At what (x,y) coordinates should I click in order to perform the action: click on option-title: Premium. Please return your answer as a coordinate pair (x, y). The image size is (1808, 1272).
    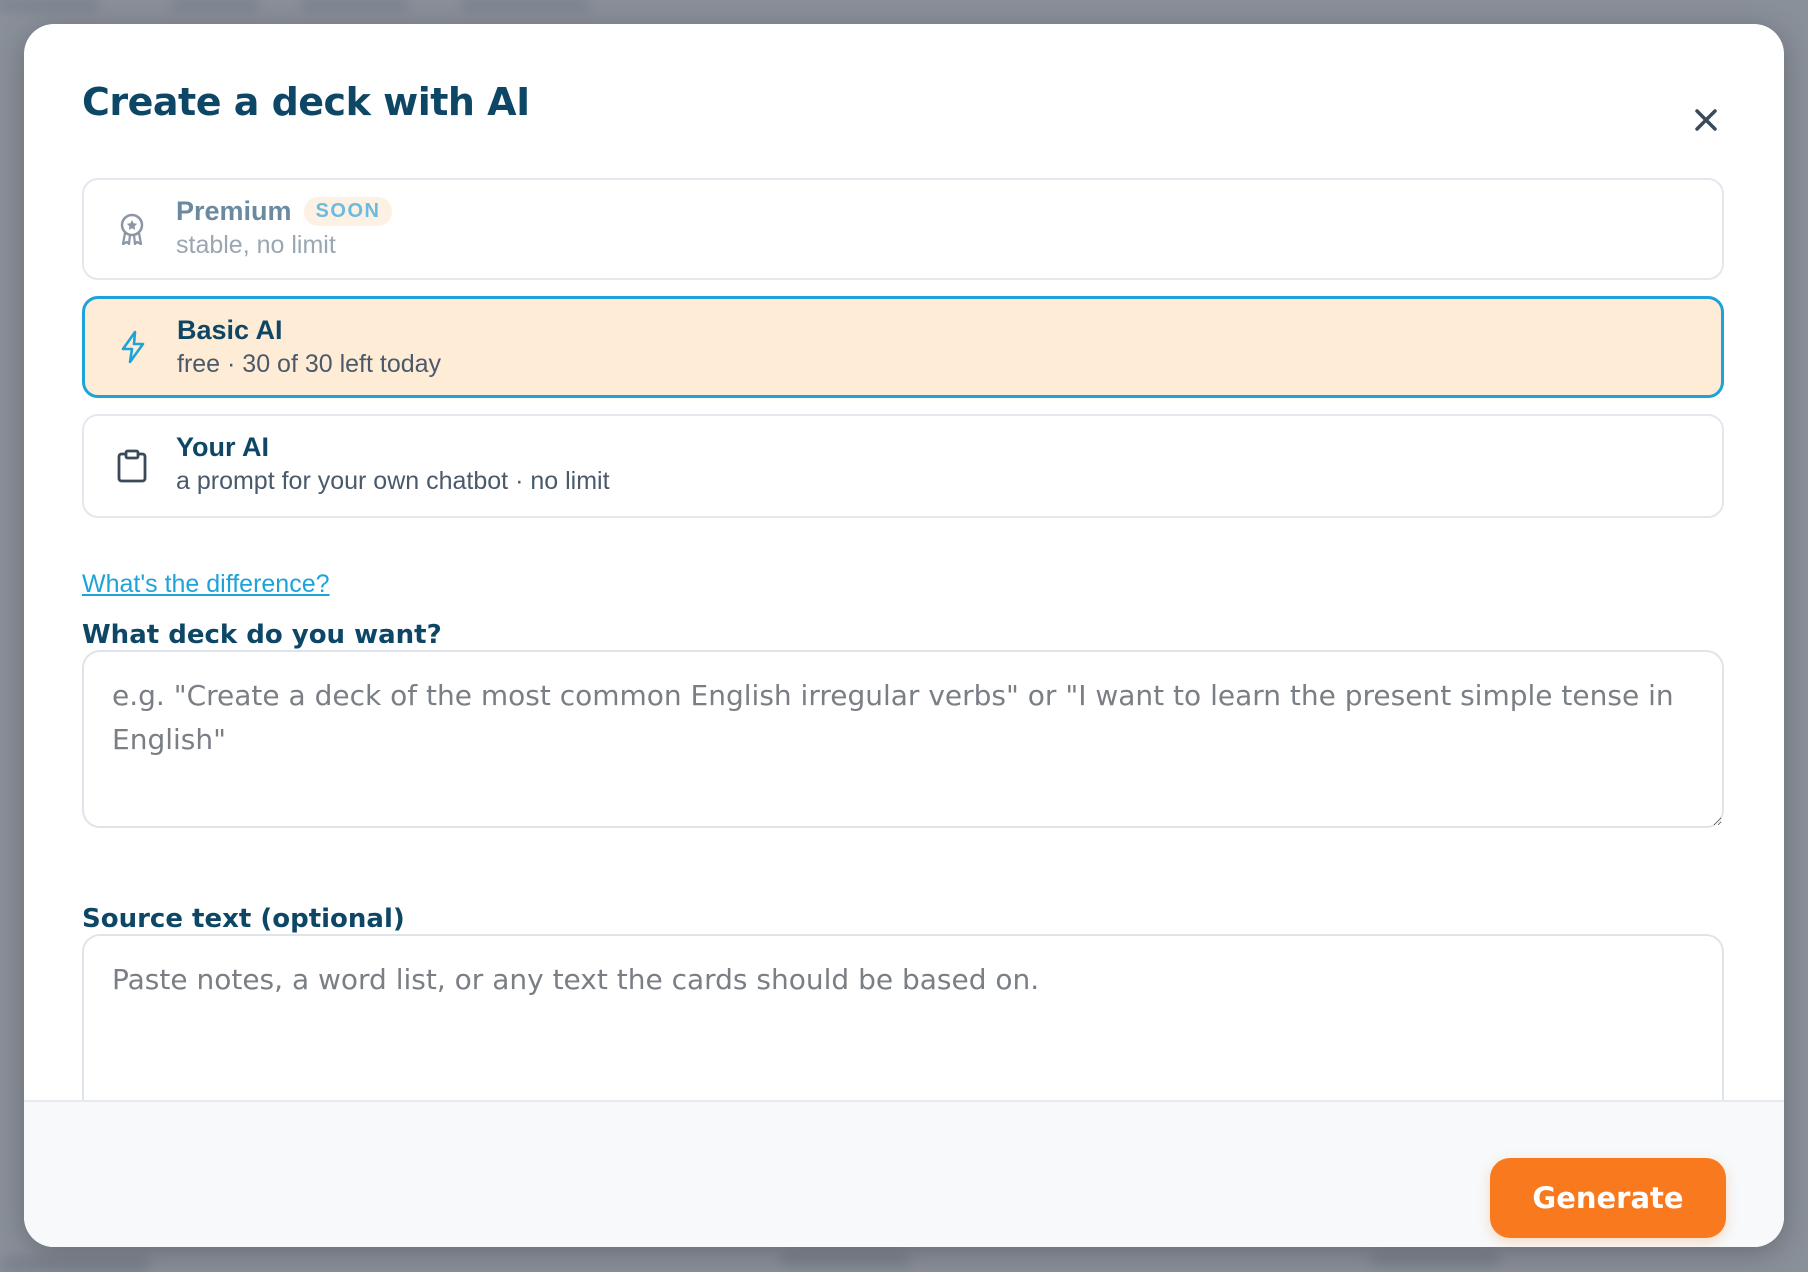
    Looking at the image, I should click on (234, 211).